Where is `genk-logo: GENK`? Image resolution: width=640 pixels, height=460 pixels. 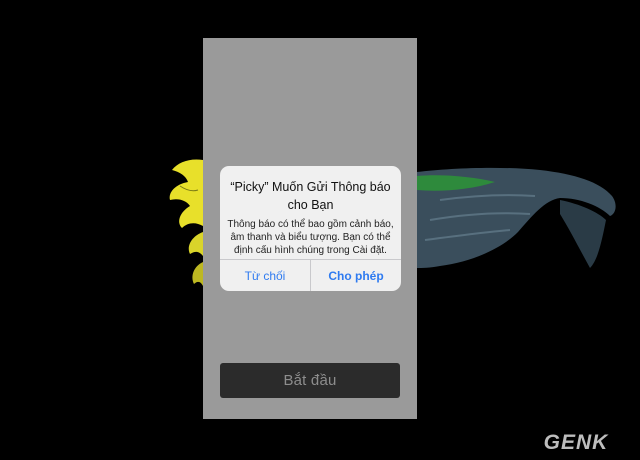 genk-logo: GENK is located at coordinates (577, 442).